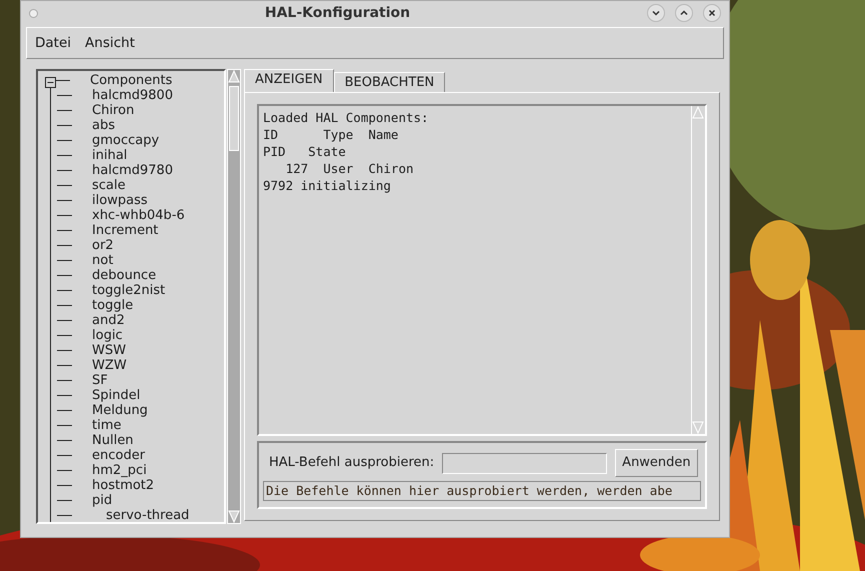  What do you see at coordinates (289, 80) in the screenshot?
I see `tab: ANZEIGEN` at bounding box center [289, 80].